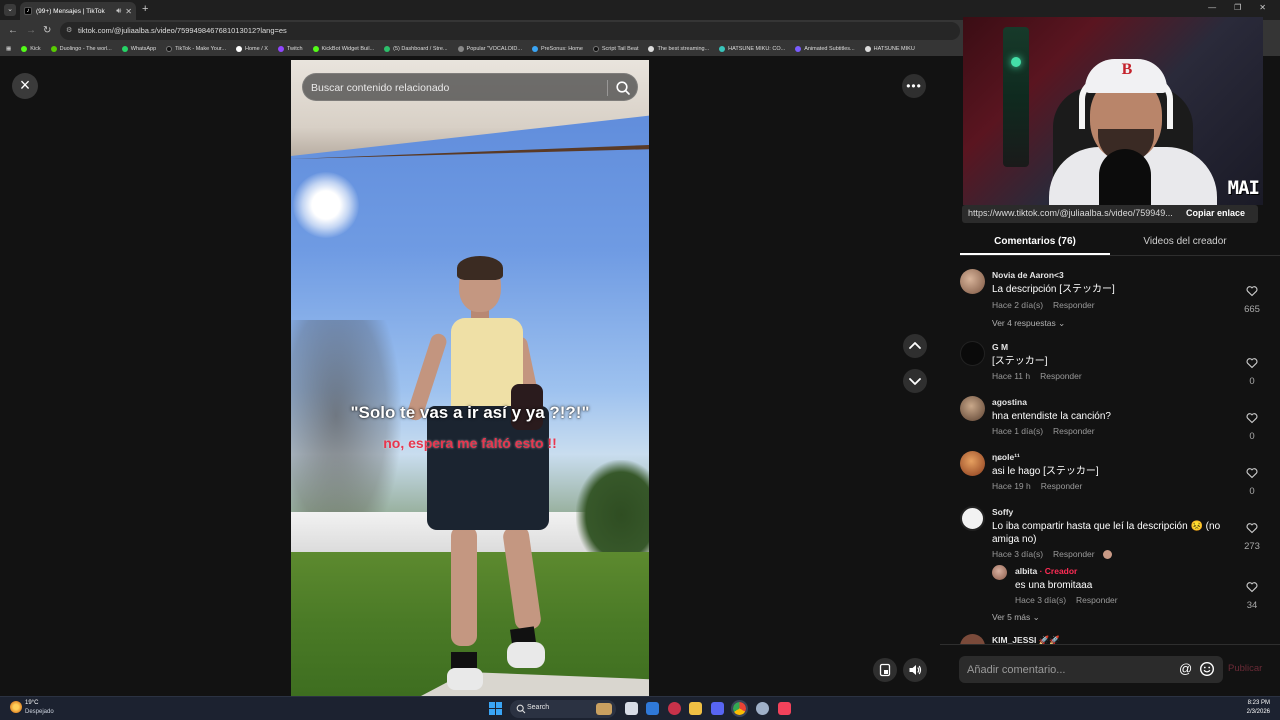  Describe the element at coordinates (1002, 512) in the screenshot. I see `comment-username: Soffy` at that location.